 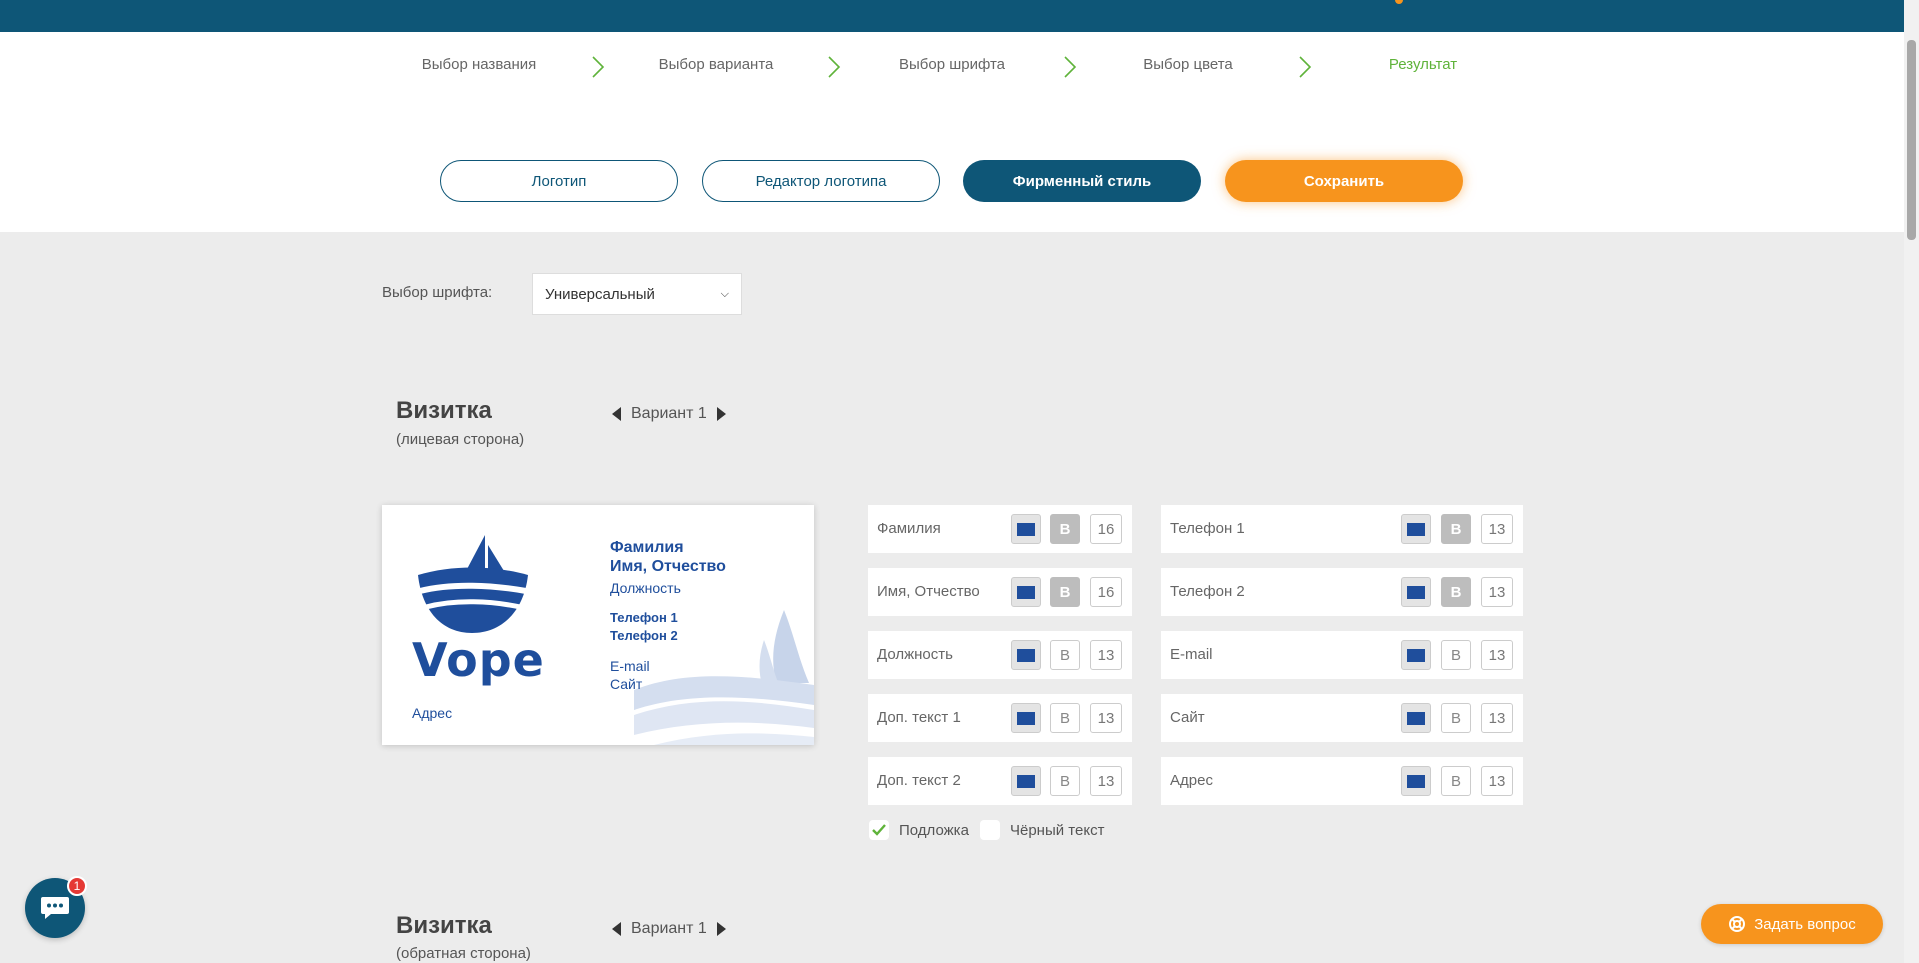 I want to click on font-select-value: Универсальный, so click(x=600, y=294).